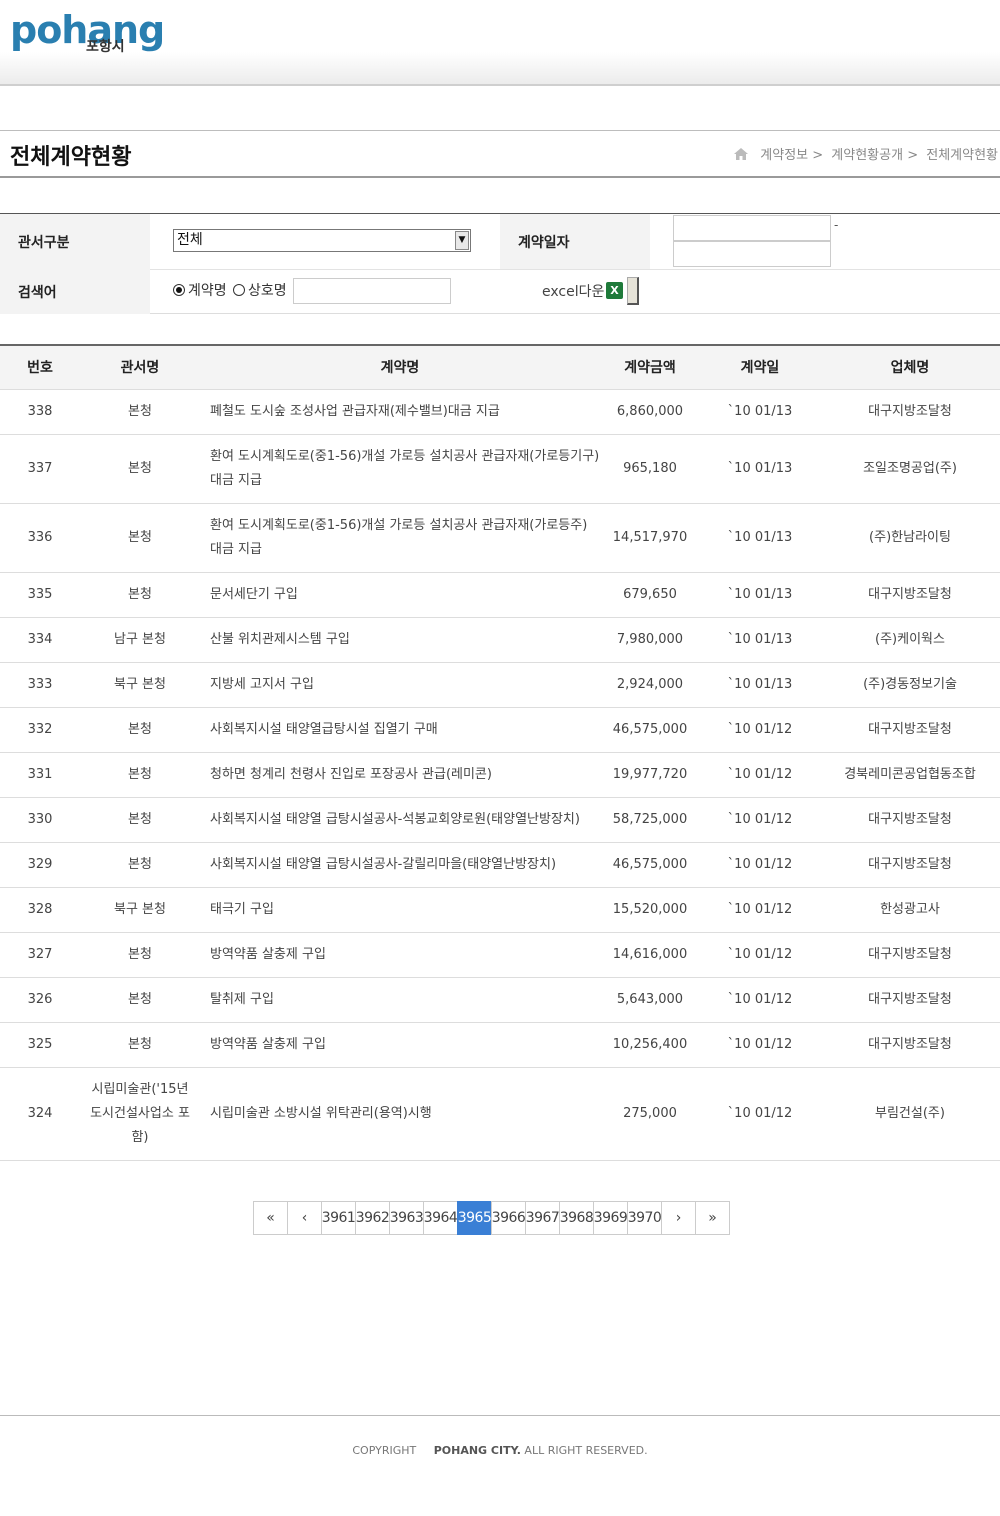 This screenshot has width=1000, height=1516. Describe the element at coordinates (874, 155) in the screenshot. I see `breadcrumb-item-contract-disclosure: 계약현황공개 >` at that location.